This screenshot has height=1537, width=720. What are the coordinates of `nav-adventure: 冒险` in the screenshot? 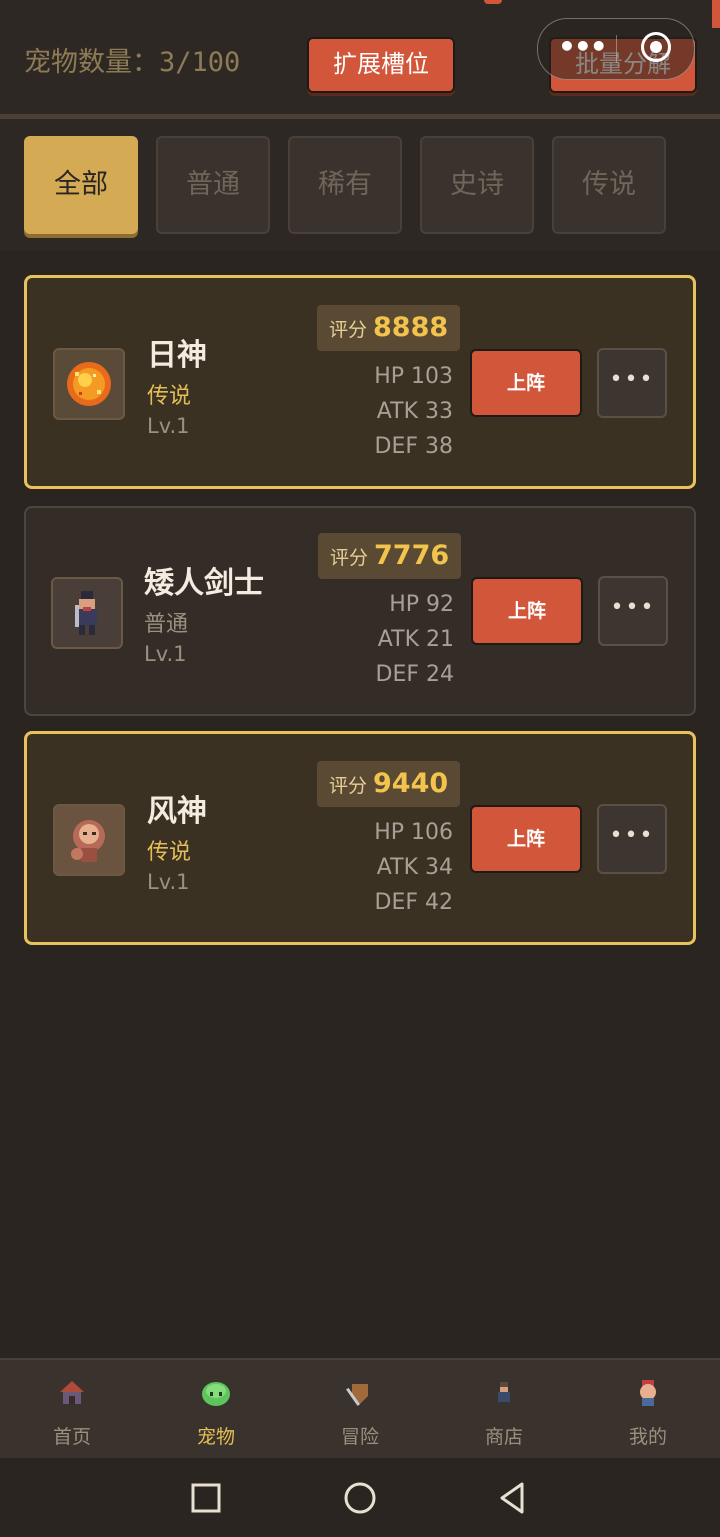 It's located at (360, 1410).